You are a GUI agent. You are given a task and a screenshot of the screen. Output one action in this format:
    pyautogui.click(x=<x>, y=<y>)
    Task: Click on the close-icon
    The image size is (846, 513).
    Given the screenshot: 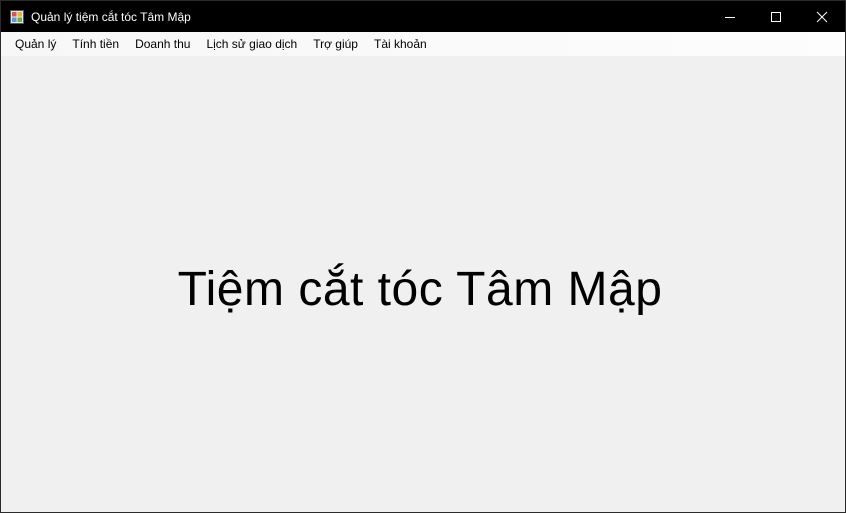 What is the action you would take?
    pyautogui.click(x=822, y=16)
    